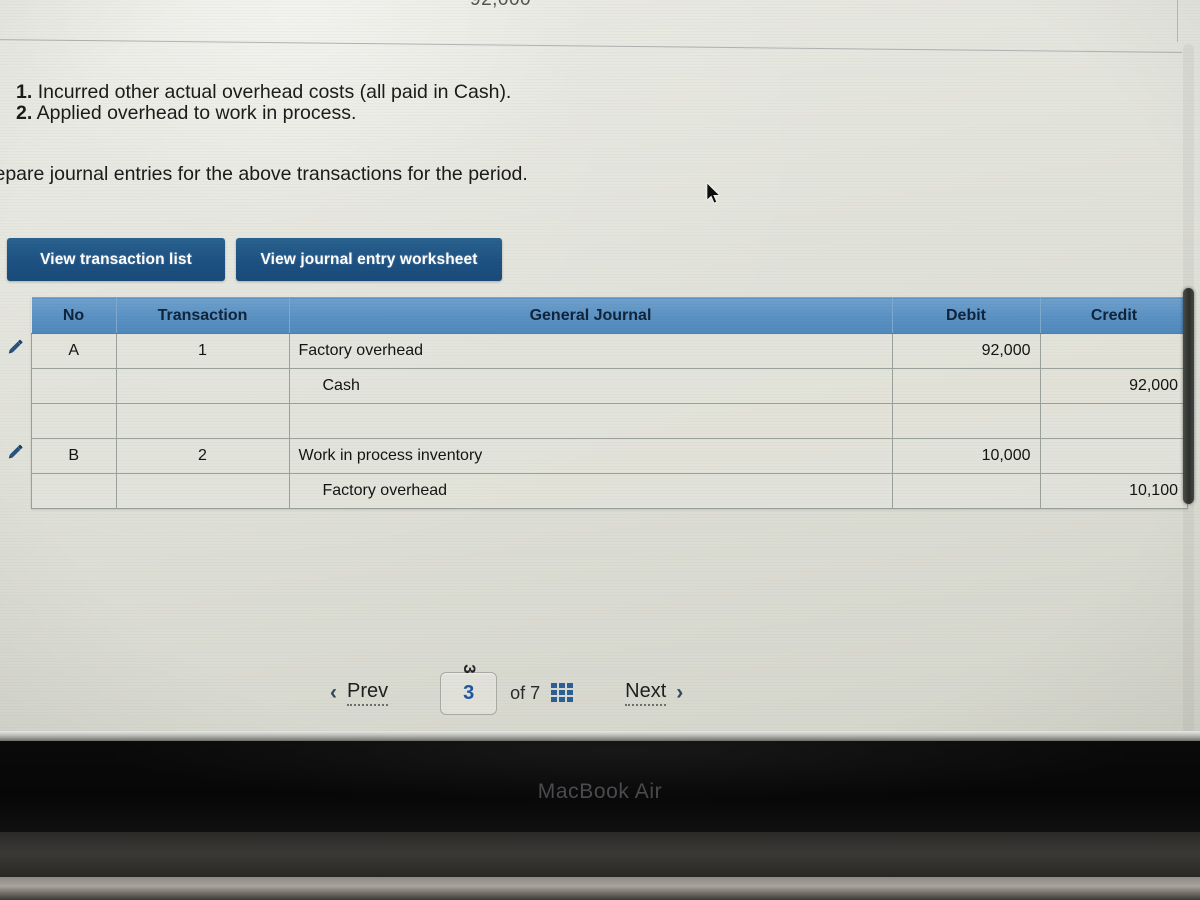  I want to click on instruction-item-2: 2. Applied overhead to work in process., so click(186, 114).